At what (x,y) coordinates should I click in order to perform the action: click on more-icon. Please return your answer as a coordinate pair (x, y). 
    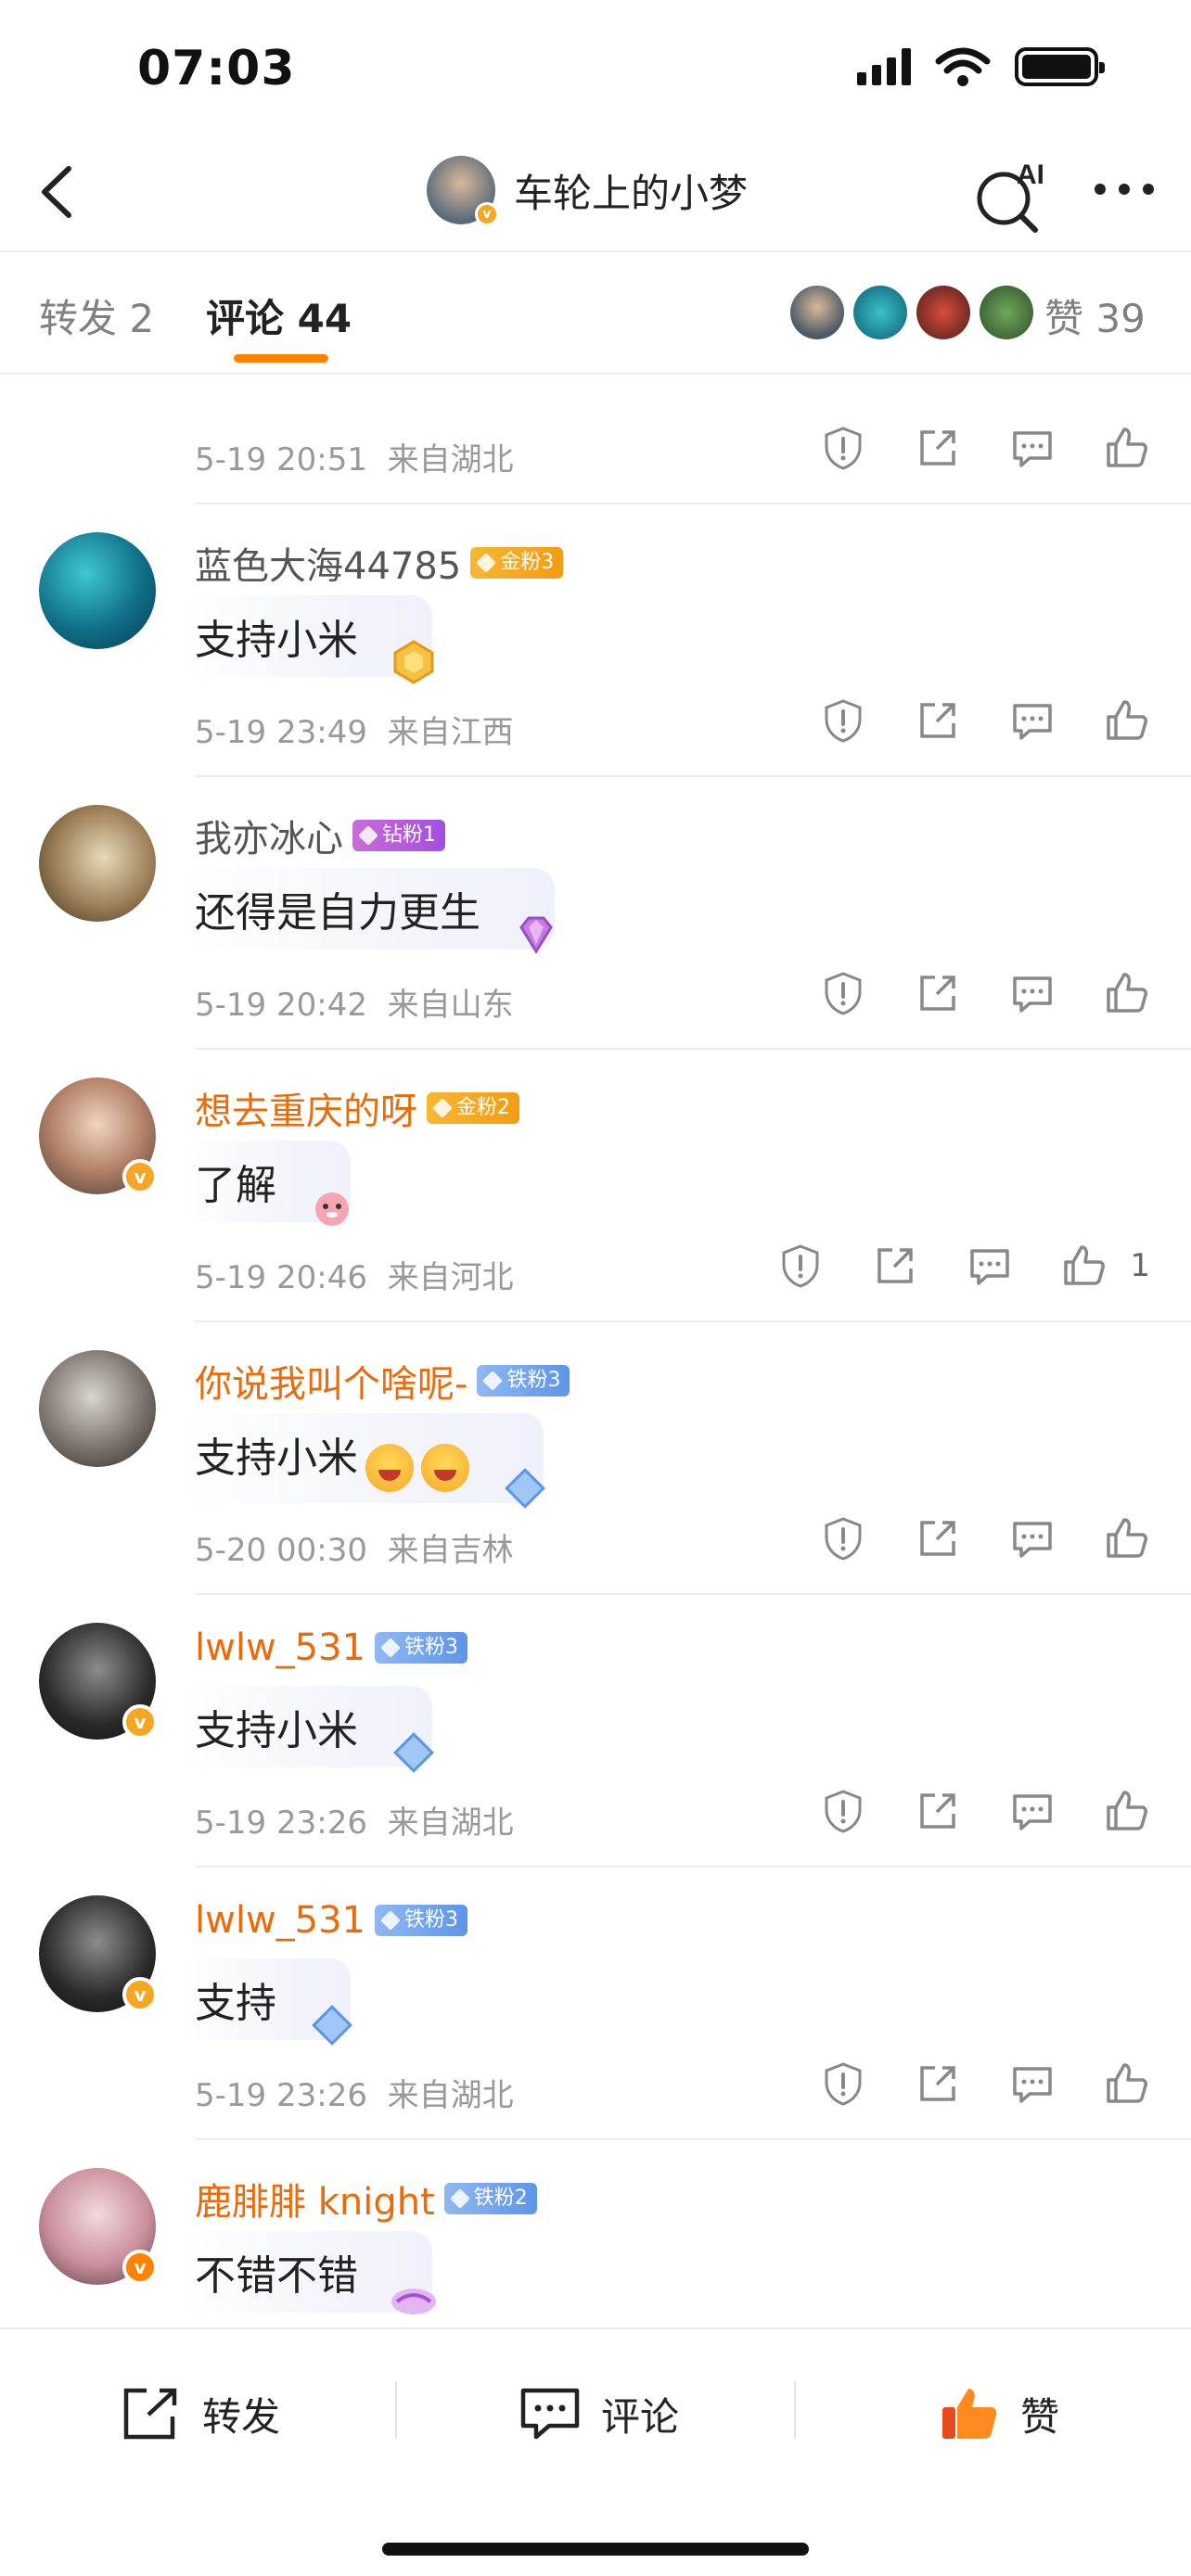
    Looking at the image, I should click on (1124, 190).